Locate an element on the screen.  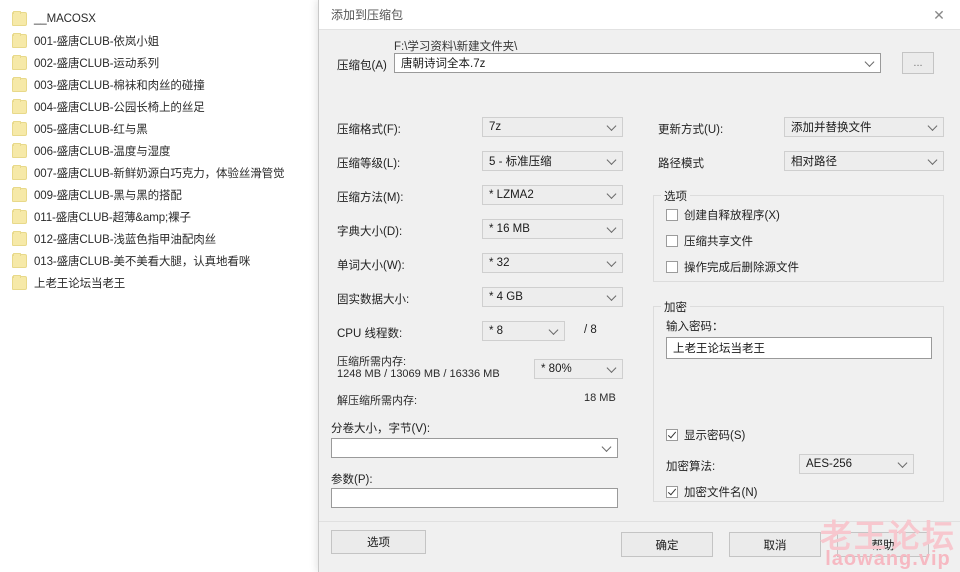
solid-block-size-combo: * 4 GB is located at coordinates (552, 297).